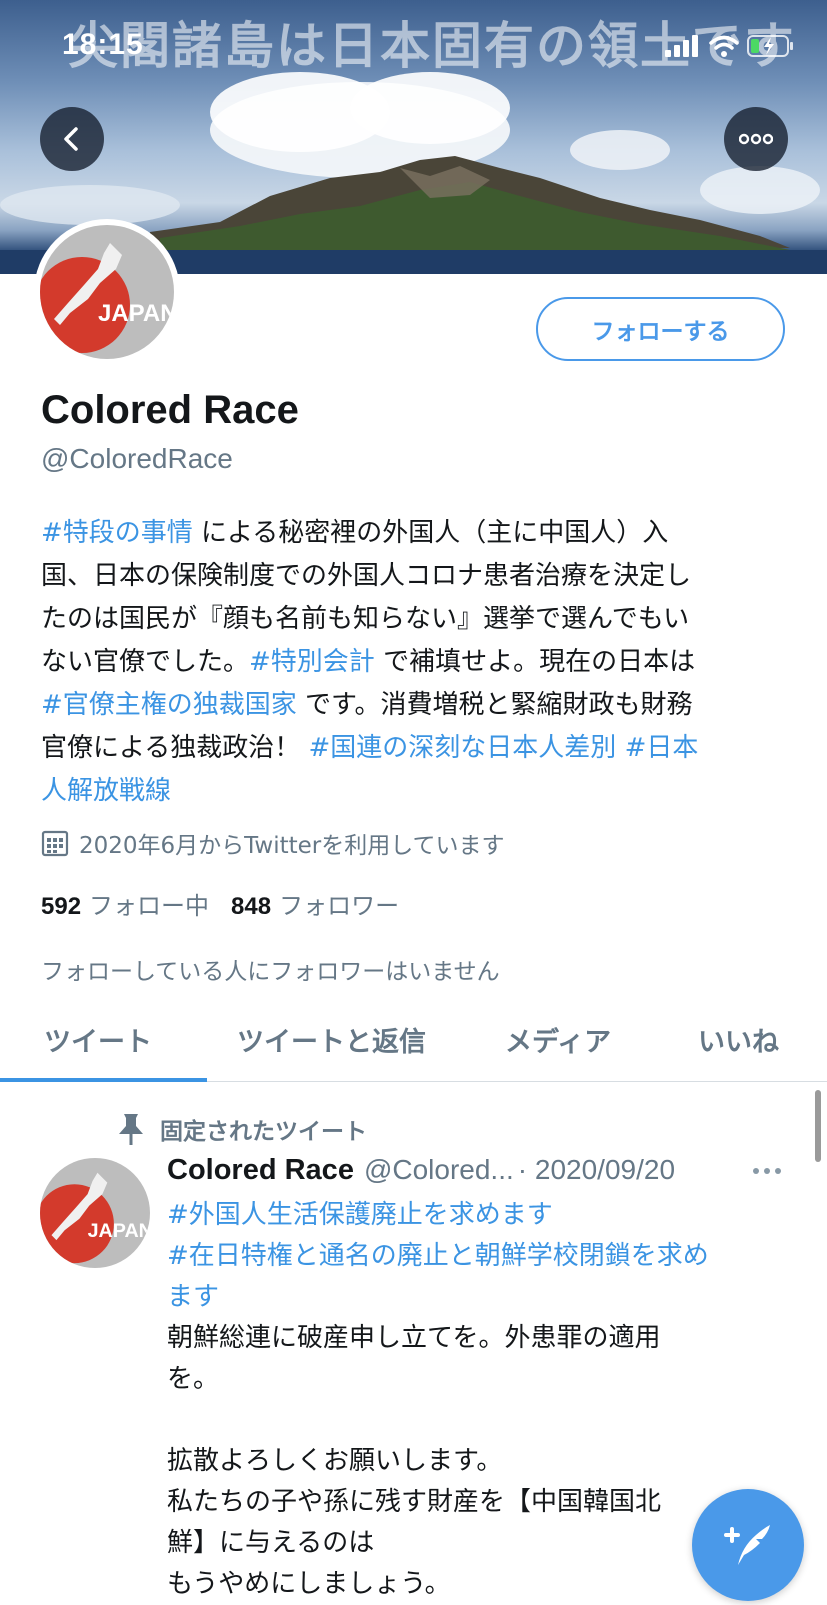 This screenshot has width=827, height=1605. Describe the element at coordinates (365, 619) in the screenshot. I see `bio-text: たのは国民が『顔も名前も知らない』選挙で選んでもい` at that location.